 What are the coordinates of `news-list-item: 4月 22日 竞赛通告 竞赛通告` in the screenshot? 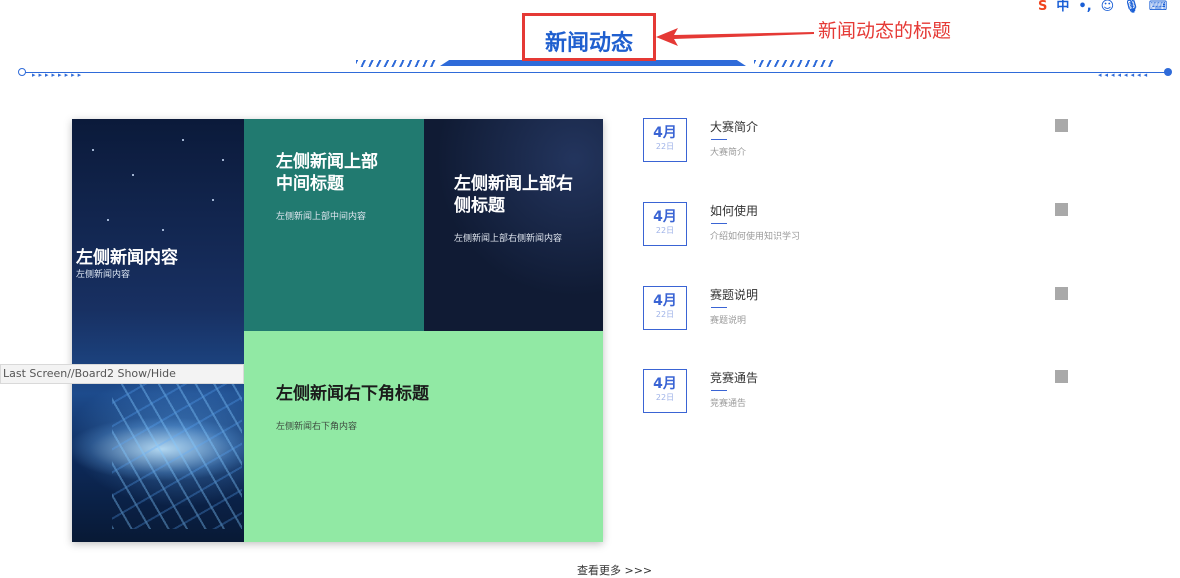 It's located at (858, 393).